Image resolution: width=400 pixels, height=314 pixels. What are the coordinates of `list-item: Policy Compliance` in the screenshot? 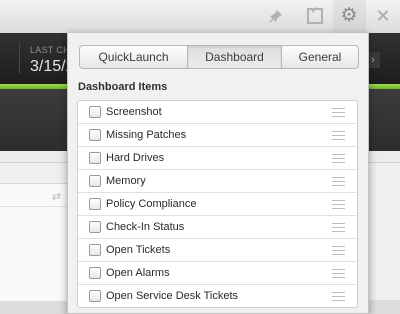 It's located at (217, 204).